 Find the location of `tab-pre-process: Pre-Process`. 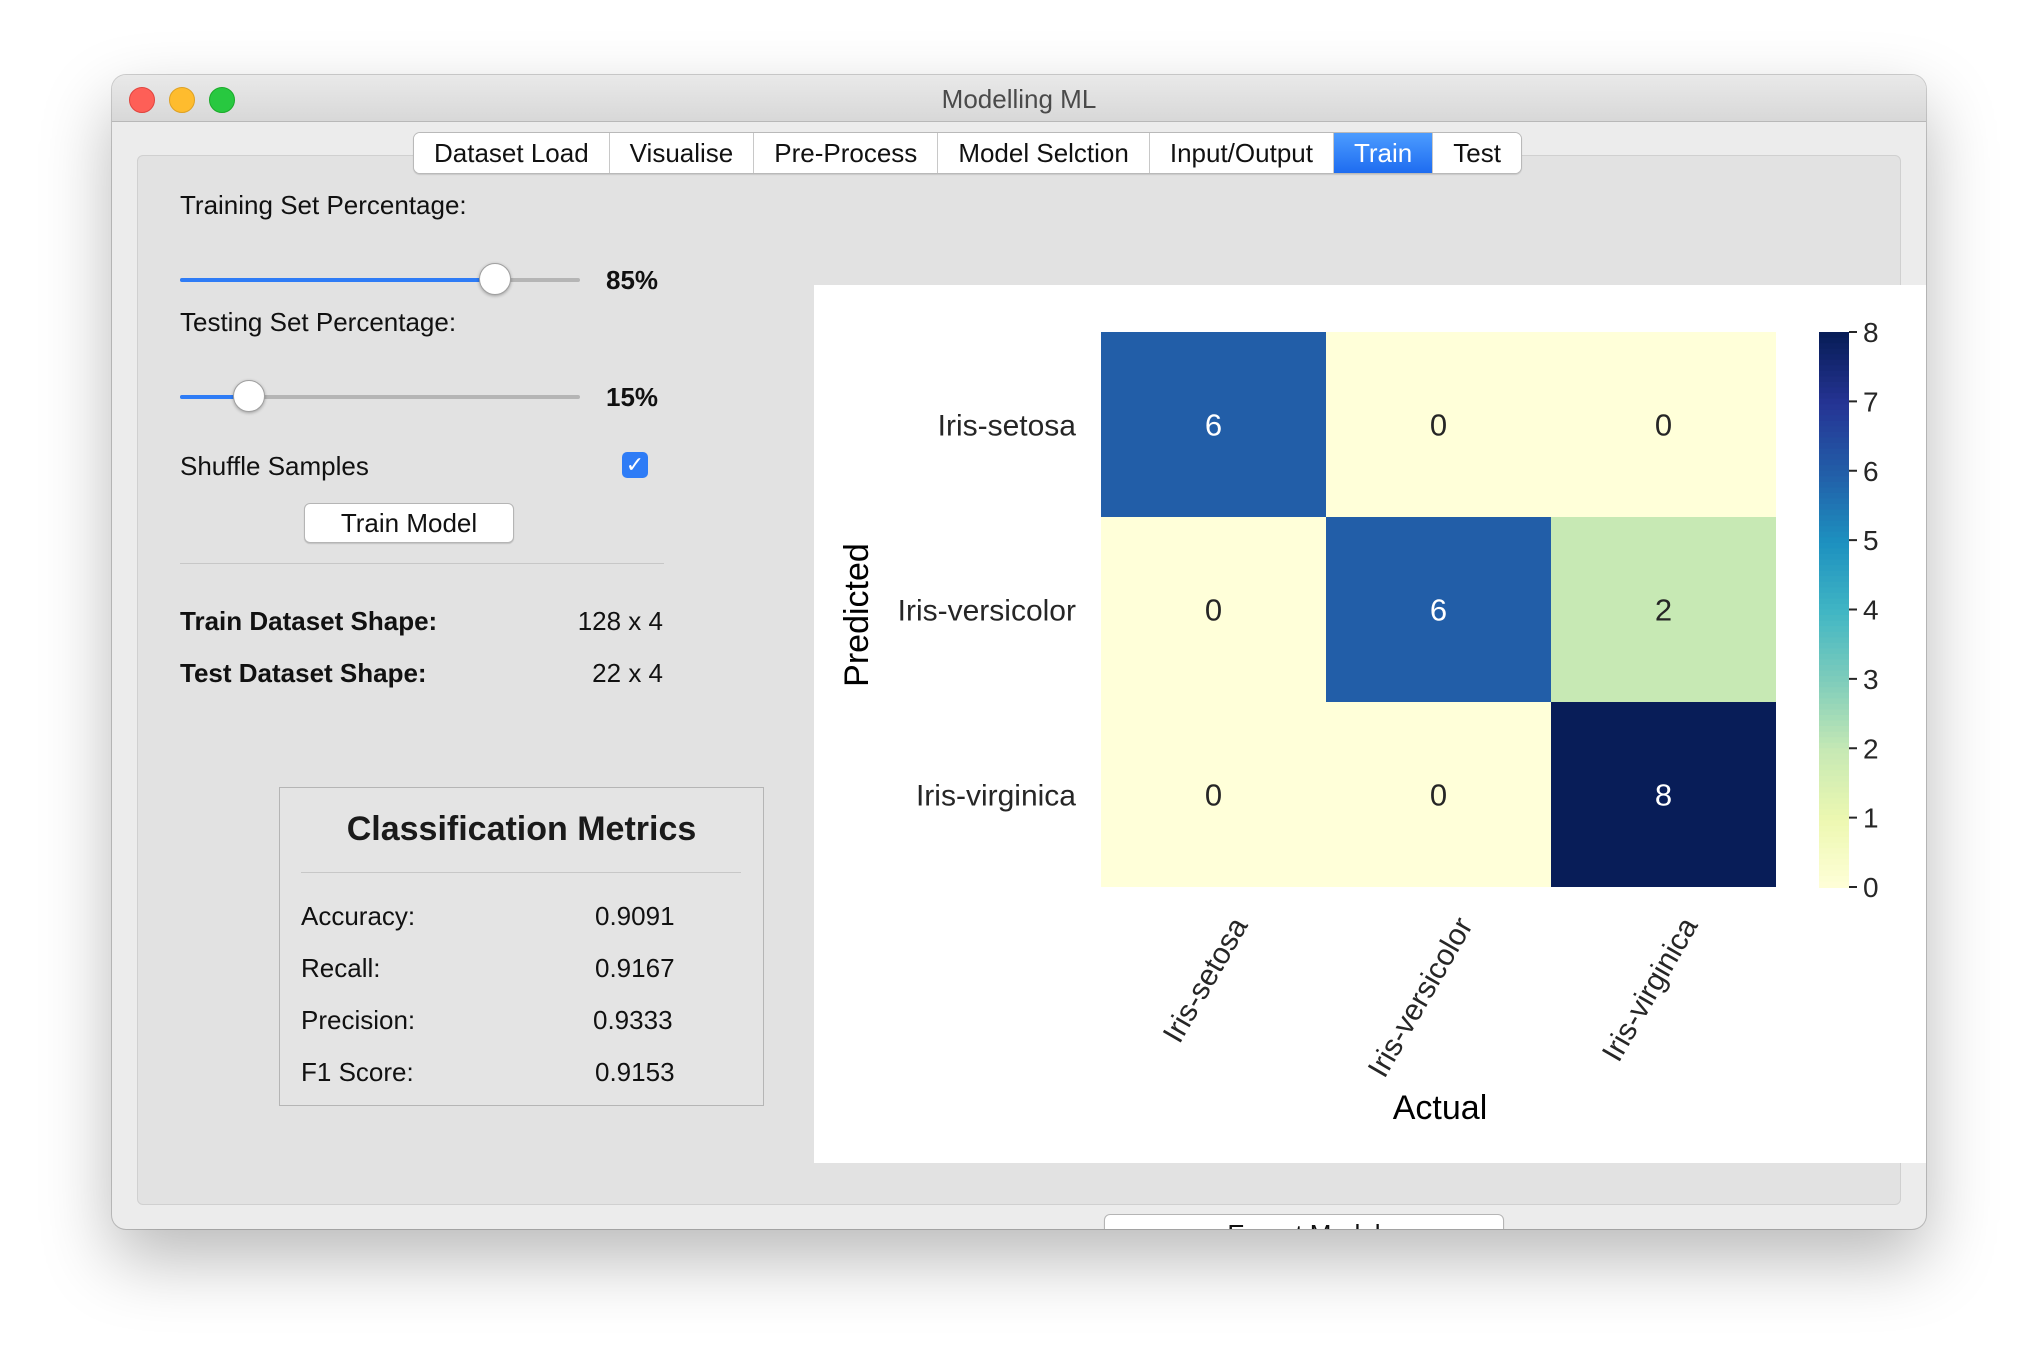

tab-pre-process: Pre-Process is located at coordinates (846, 153).